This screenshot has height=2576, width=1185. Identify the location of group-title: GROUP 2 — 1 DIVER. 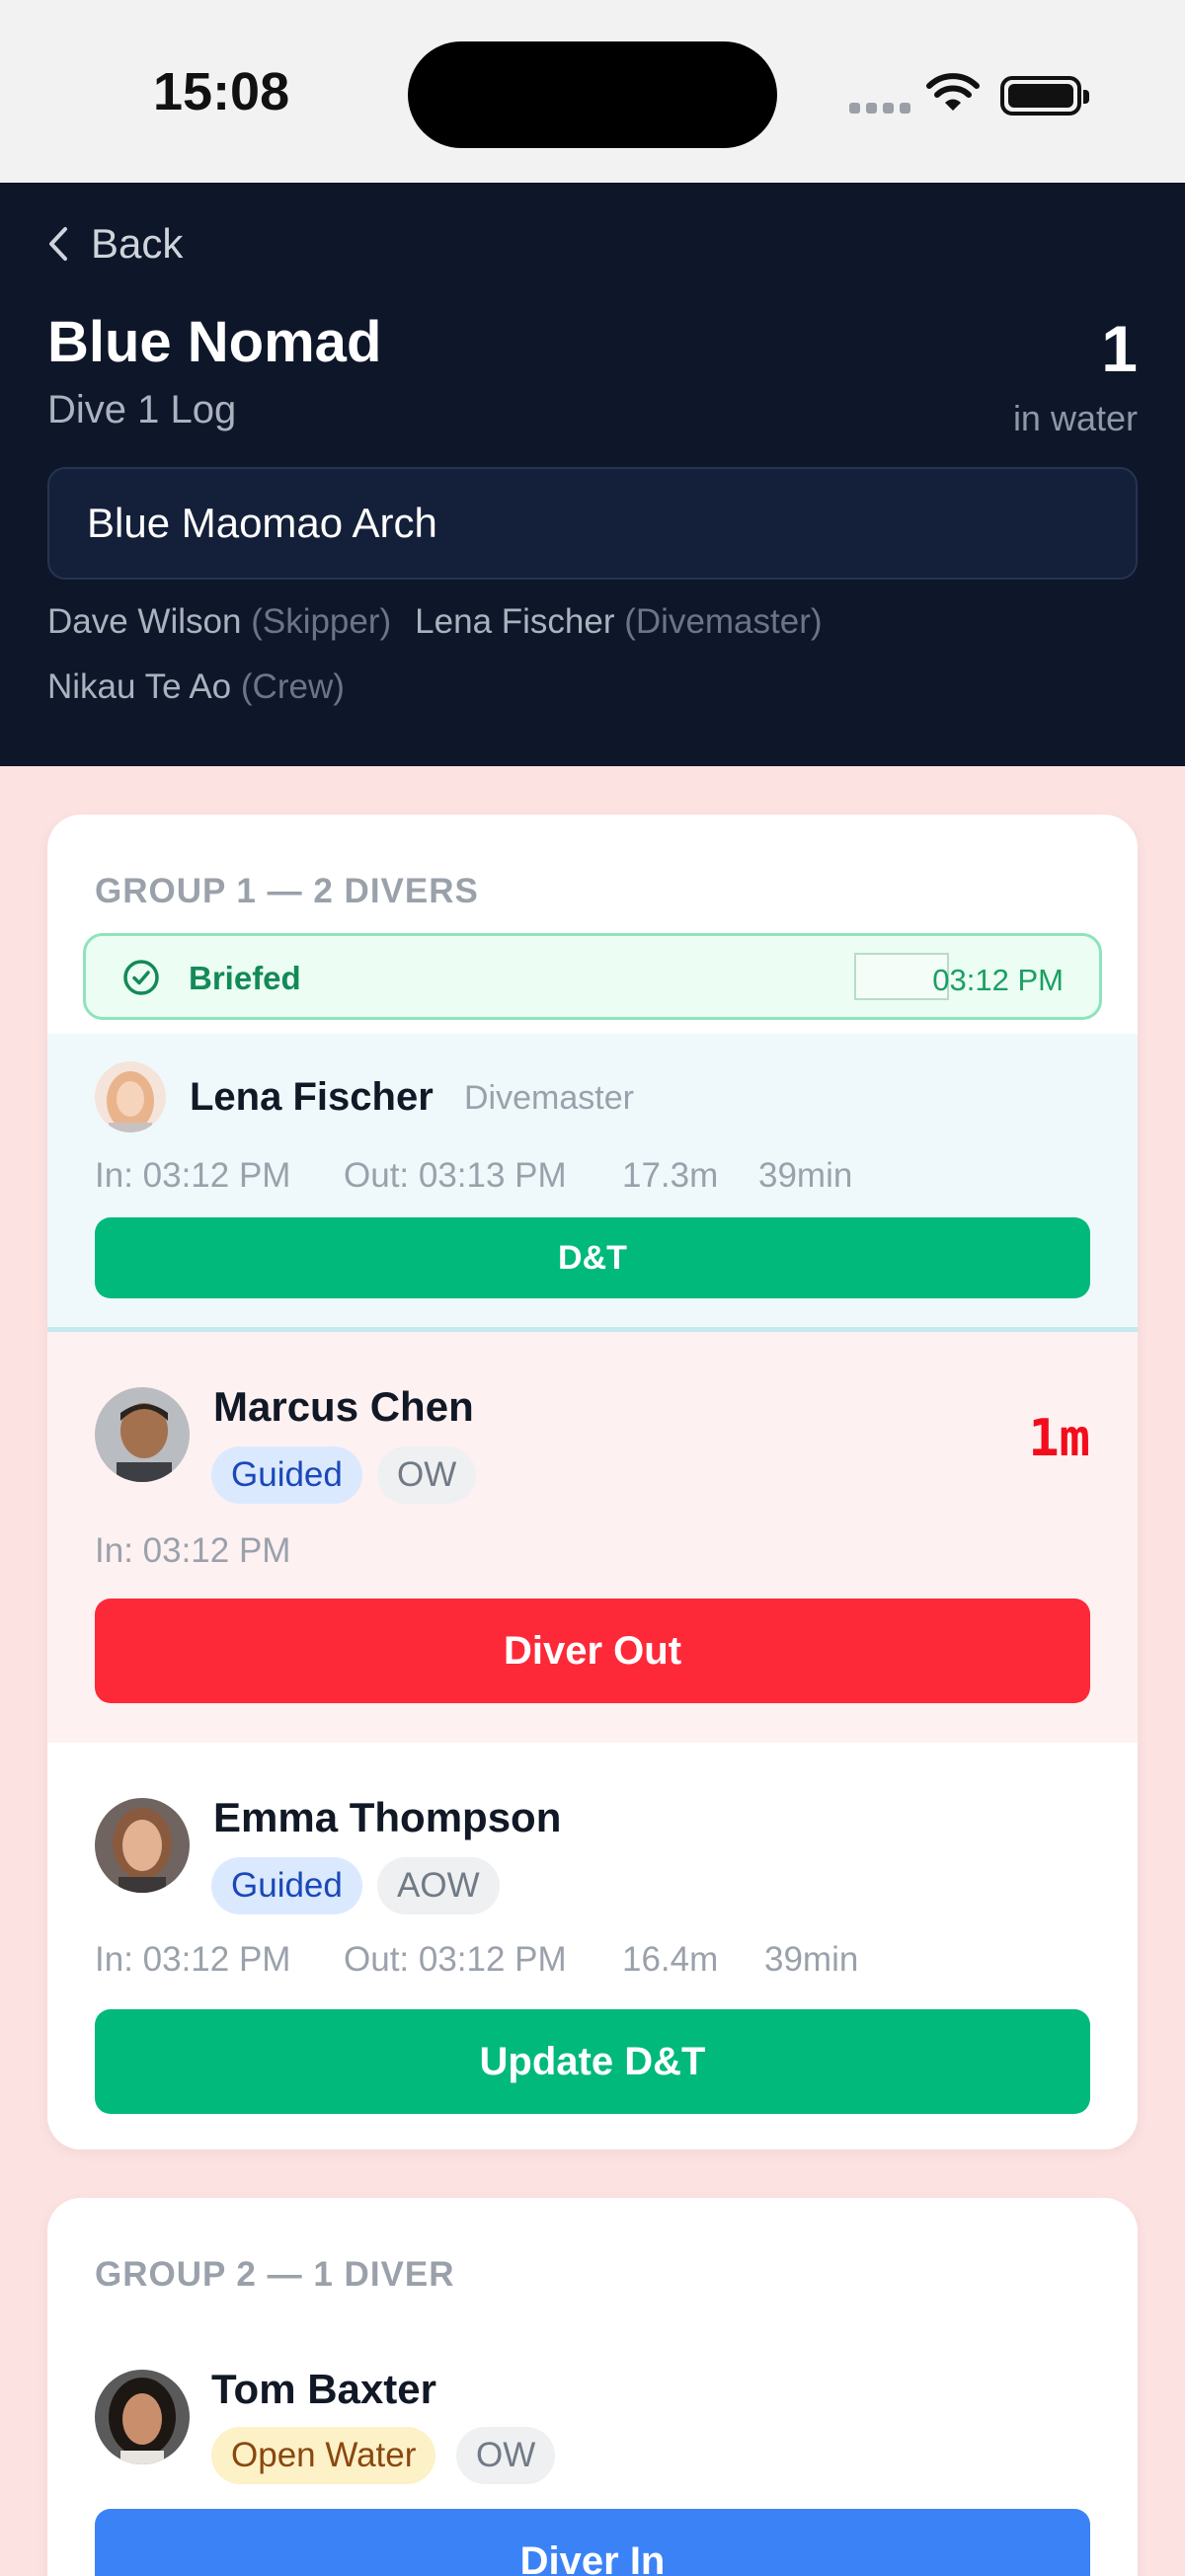
(275, 2274).